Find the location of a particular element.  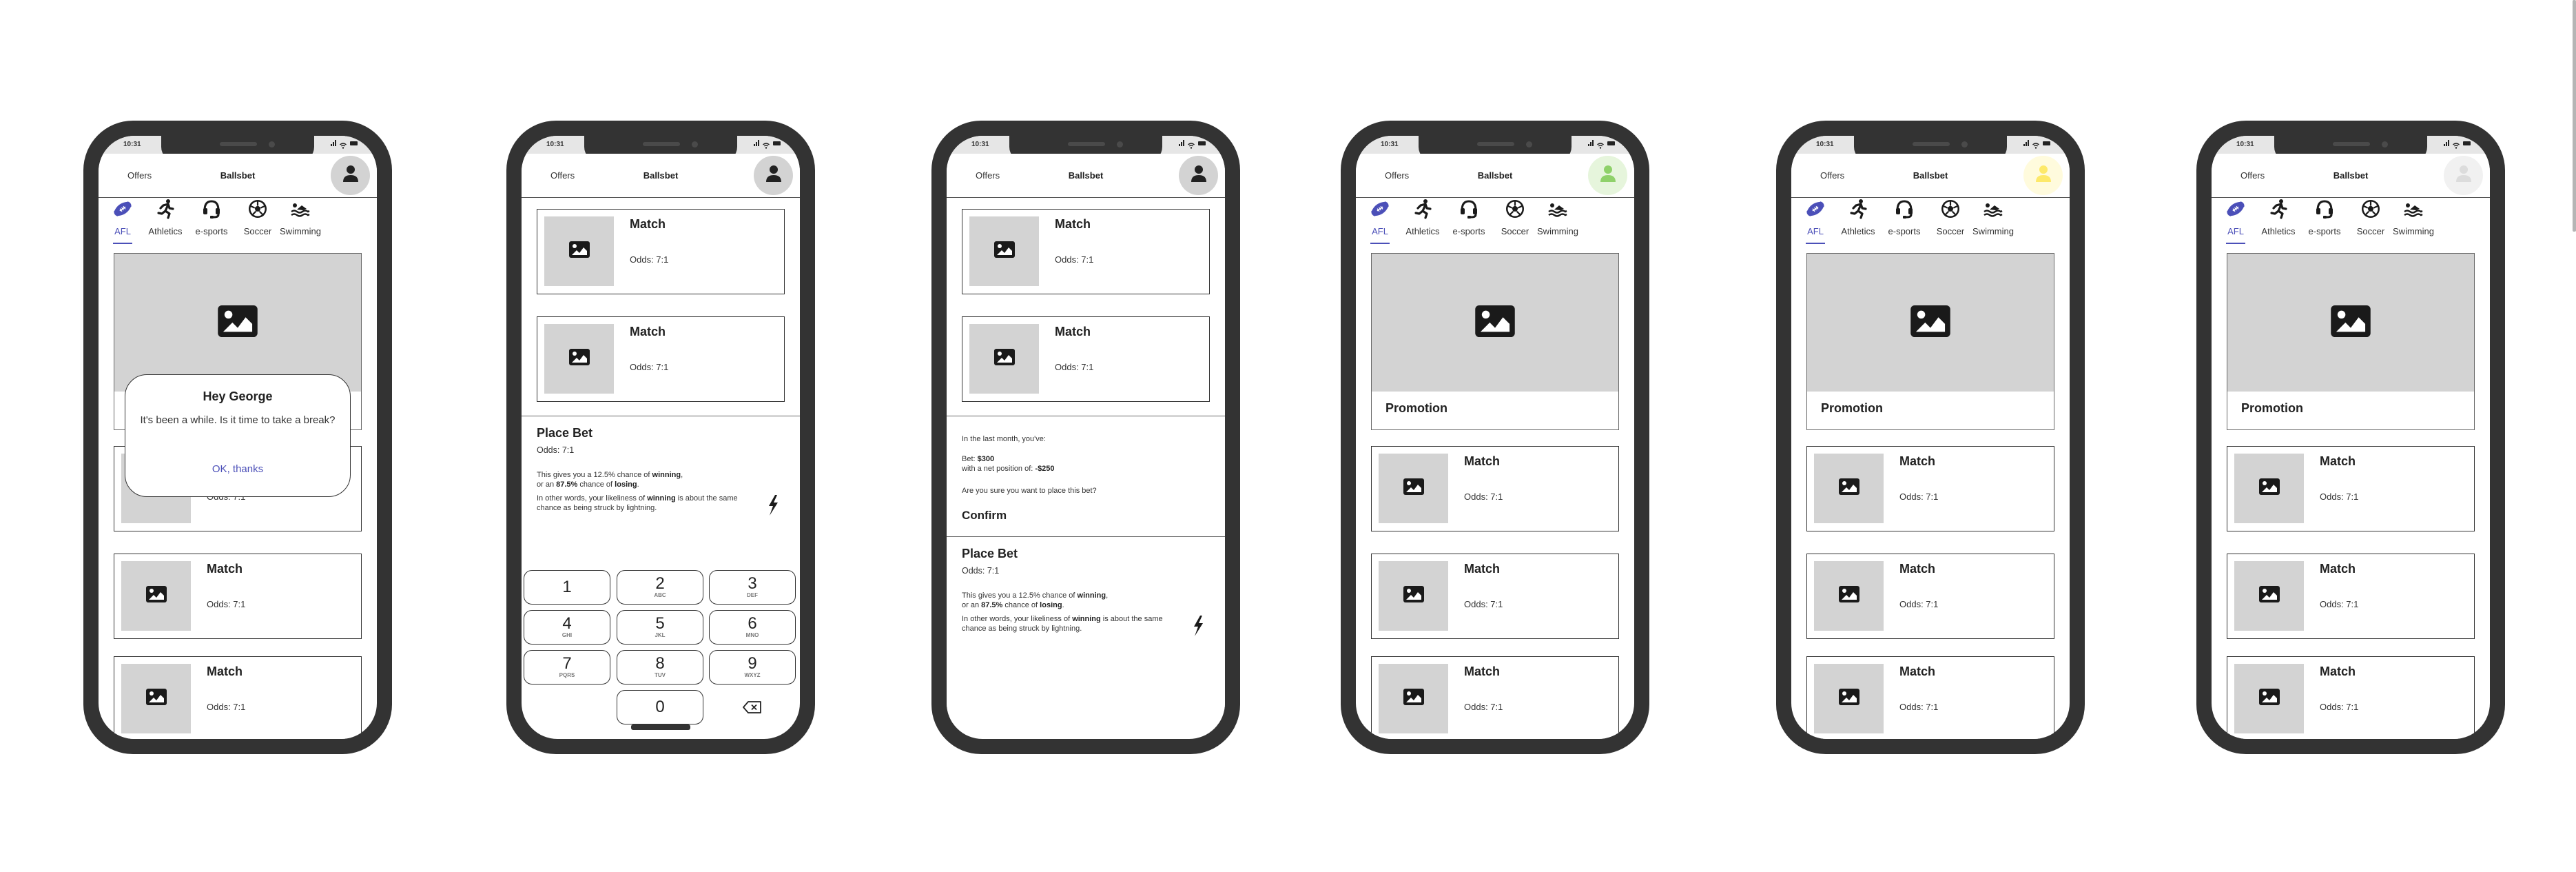

key-letters: GHI is located at coordinates (567, 635).